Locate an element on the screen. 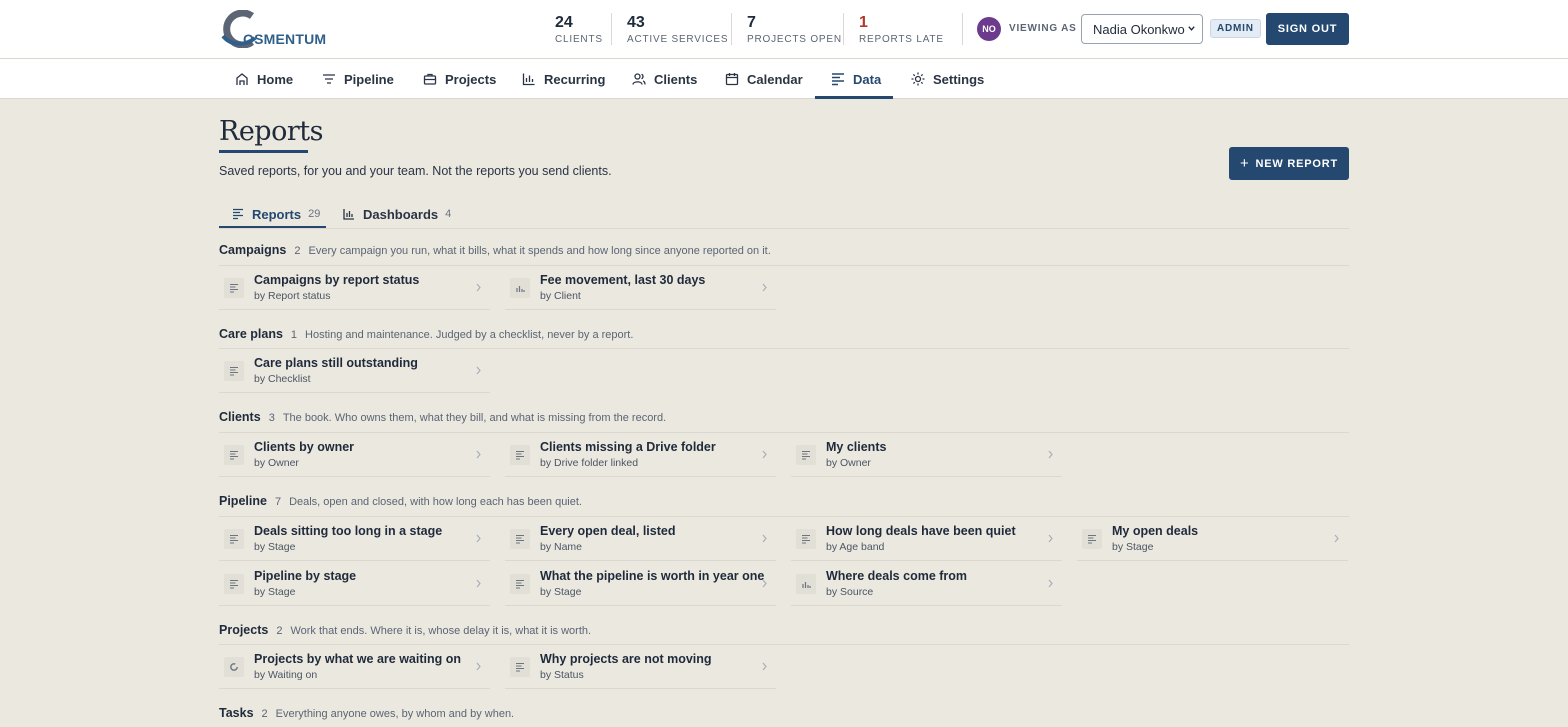  new-report-label: NEW REPORT is located at coordinates (1297, 163).